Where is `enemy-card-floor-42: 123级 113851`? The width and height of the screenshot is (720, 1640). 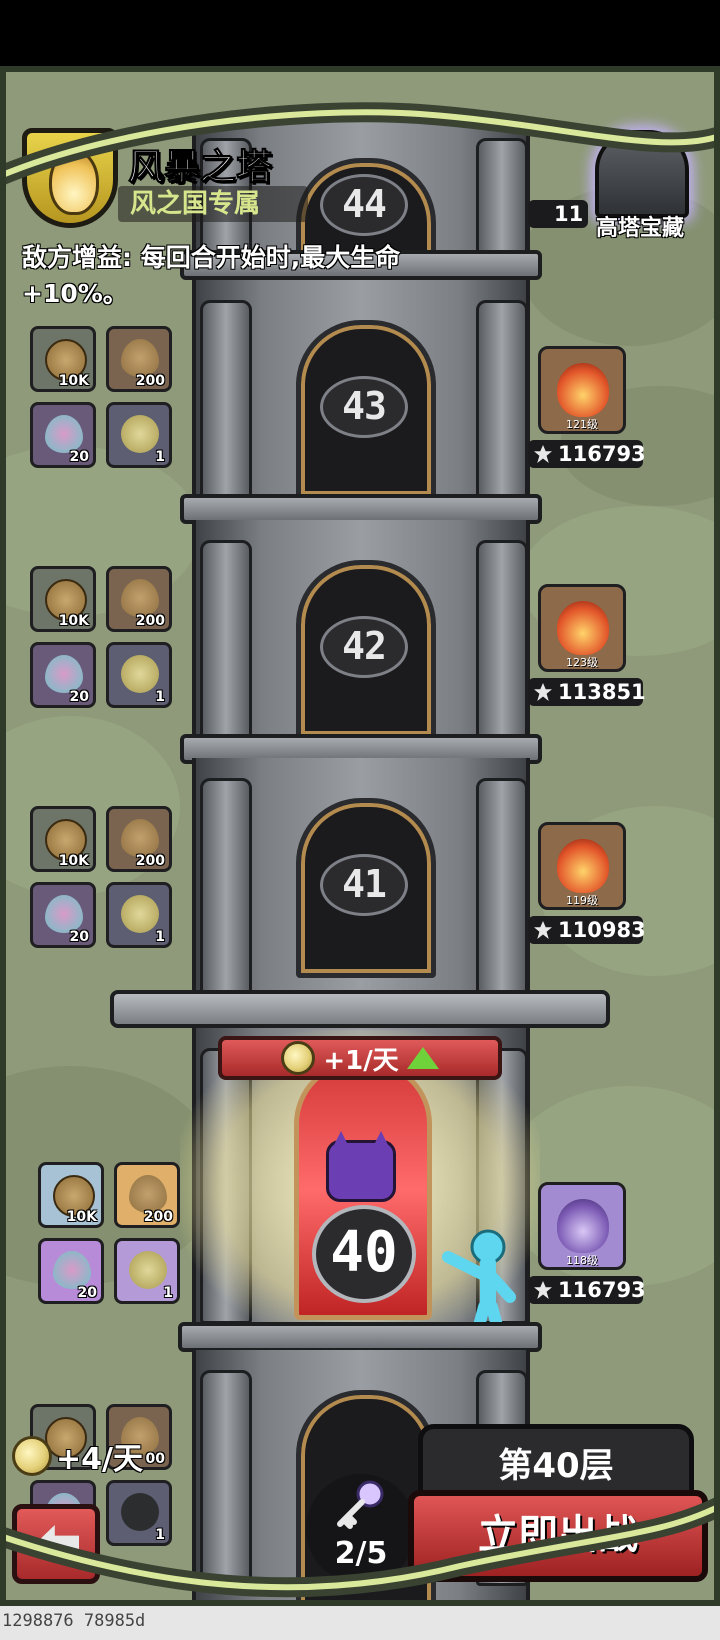 enemy-card-floor-42: 123级 113851 is located at coordinates (587, 647).